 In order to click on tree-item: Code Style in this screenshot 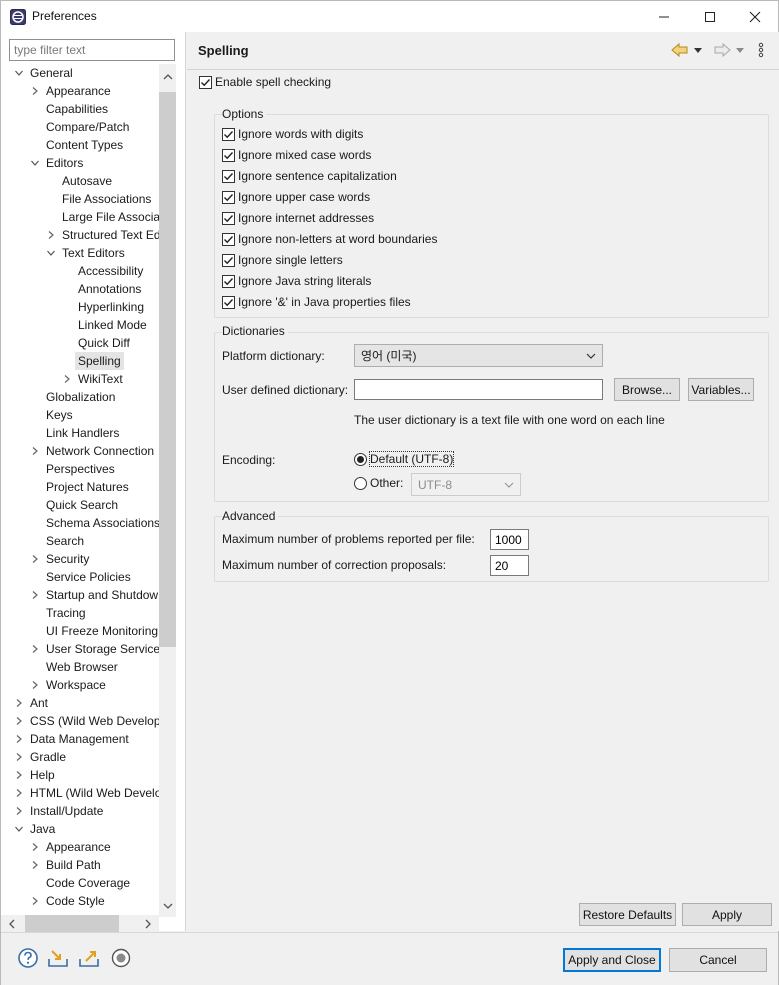, I will do `click(80, 901)`.